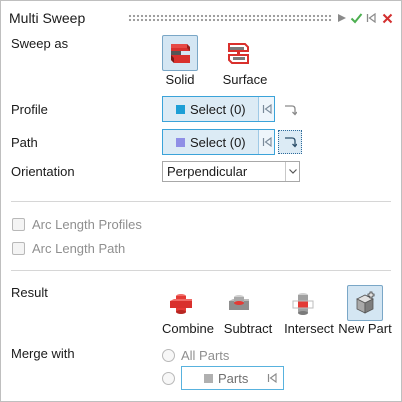  What do you see at coordinates (18, 248) in the screenshot?
I see `arc-length-path-checkbox` at bounding box center [18, 248].